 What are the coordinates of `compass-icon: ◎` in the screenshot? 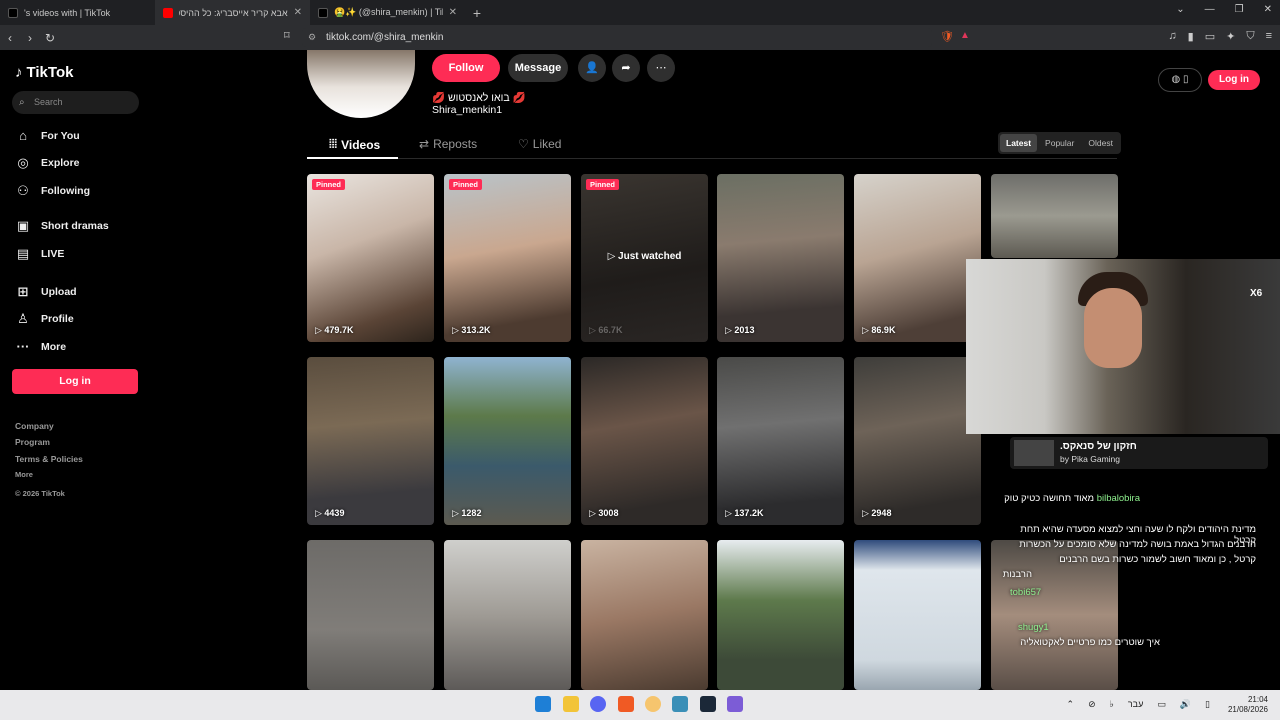 It's located at (23, 162).